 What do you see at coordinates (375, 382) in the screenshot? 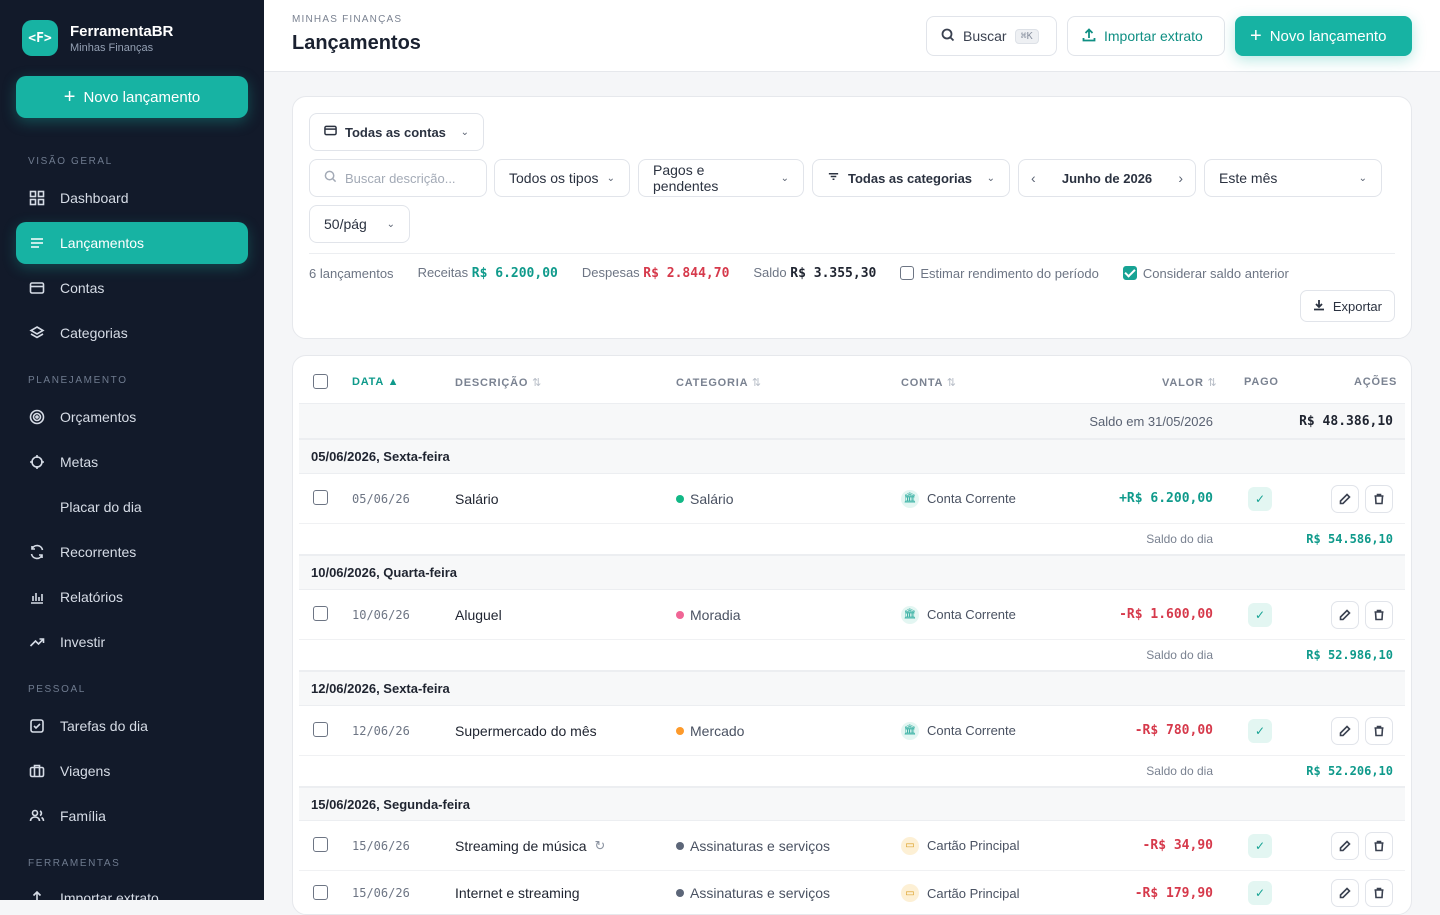
I see `column-date: DATA ▲` at bounding box center [375, 382].